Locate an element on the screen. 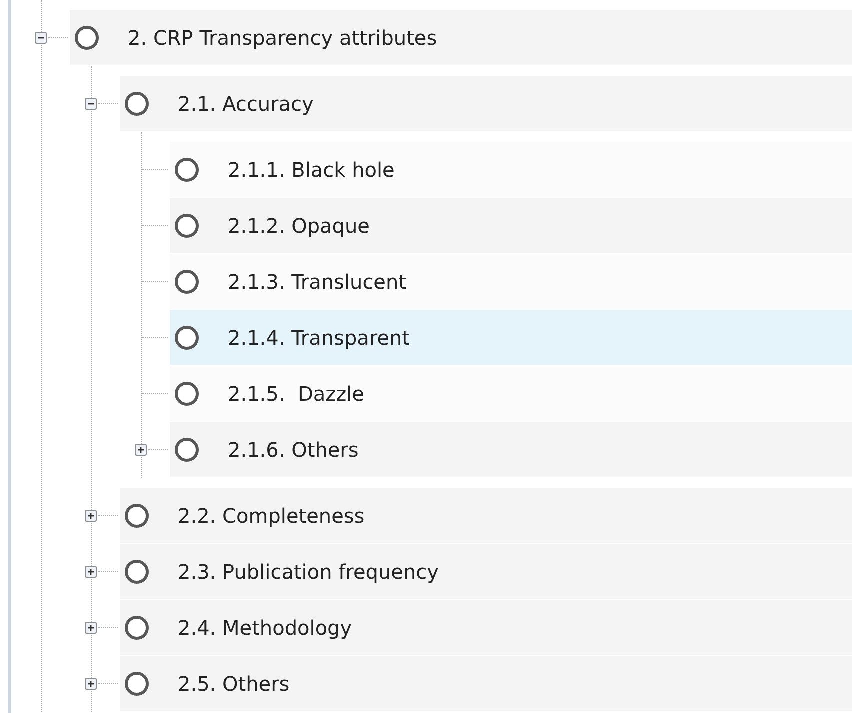  tree-item: 2.1.2. Opaque is located at coordinates (511, 225).